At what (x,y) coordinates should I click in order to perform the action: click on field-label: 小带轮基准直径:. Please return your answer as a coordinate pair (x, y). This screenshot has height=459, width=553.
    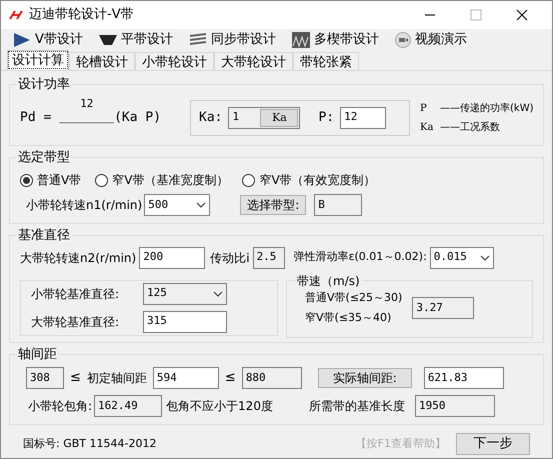
    Looking at the image, I should click on (75, 294).